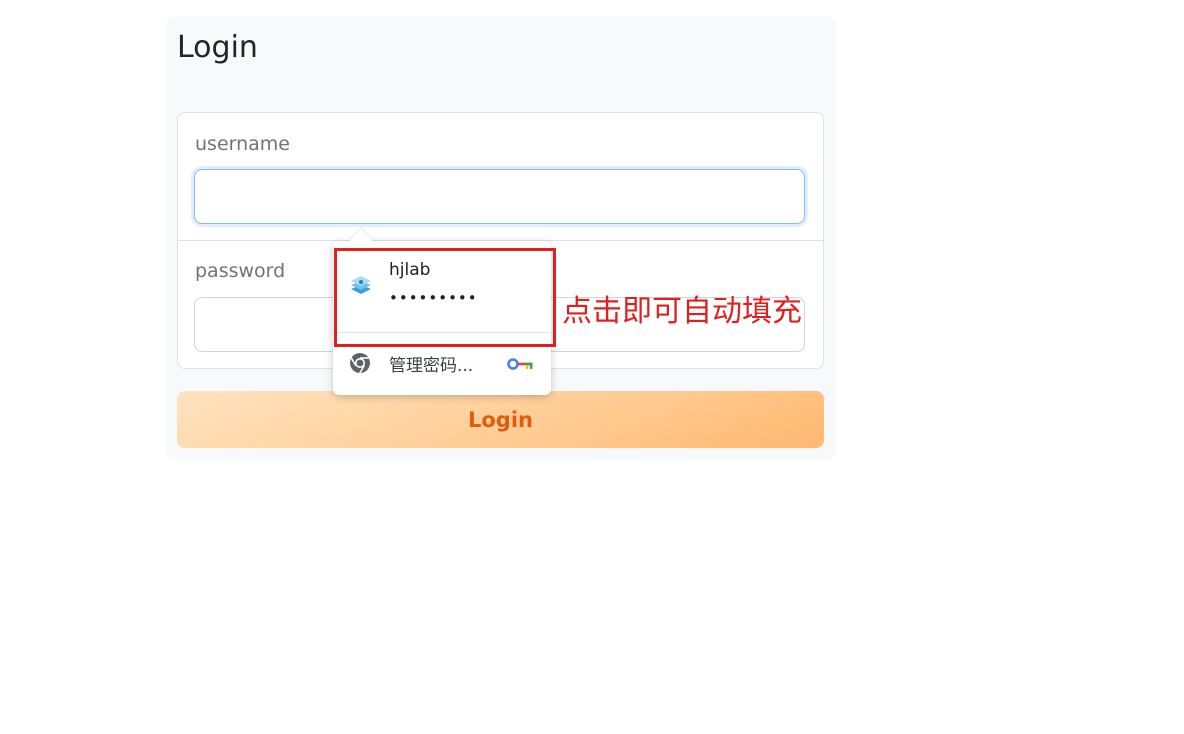 This screenshot has height=734, width=1184. What do you see at coordinates (361, 285) in the screenshot?
I see `site-favicon-icon` at bounding box center [361, 285].